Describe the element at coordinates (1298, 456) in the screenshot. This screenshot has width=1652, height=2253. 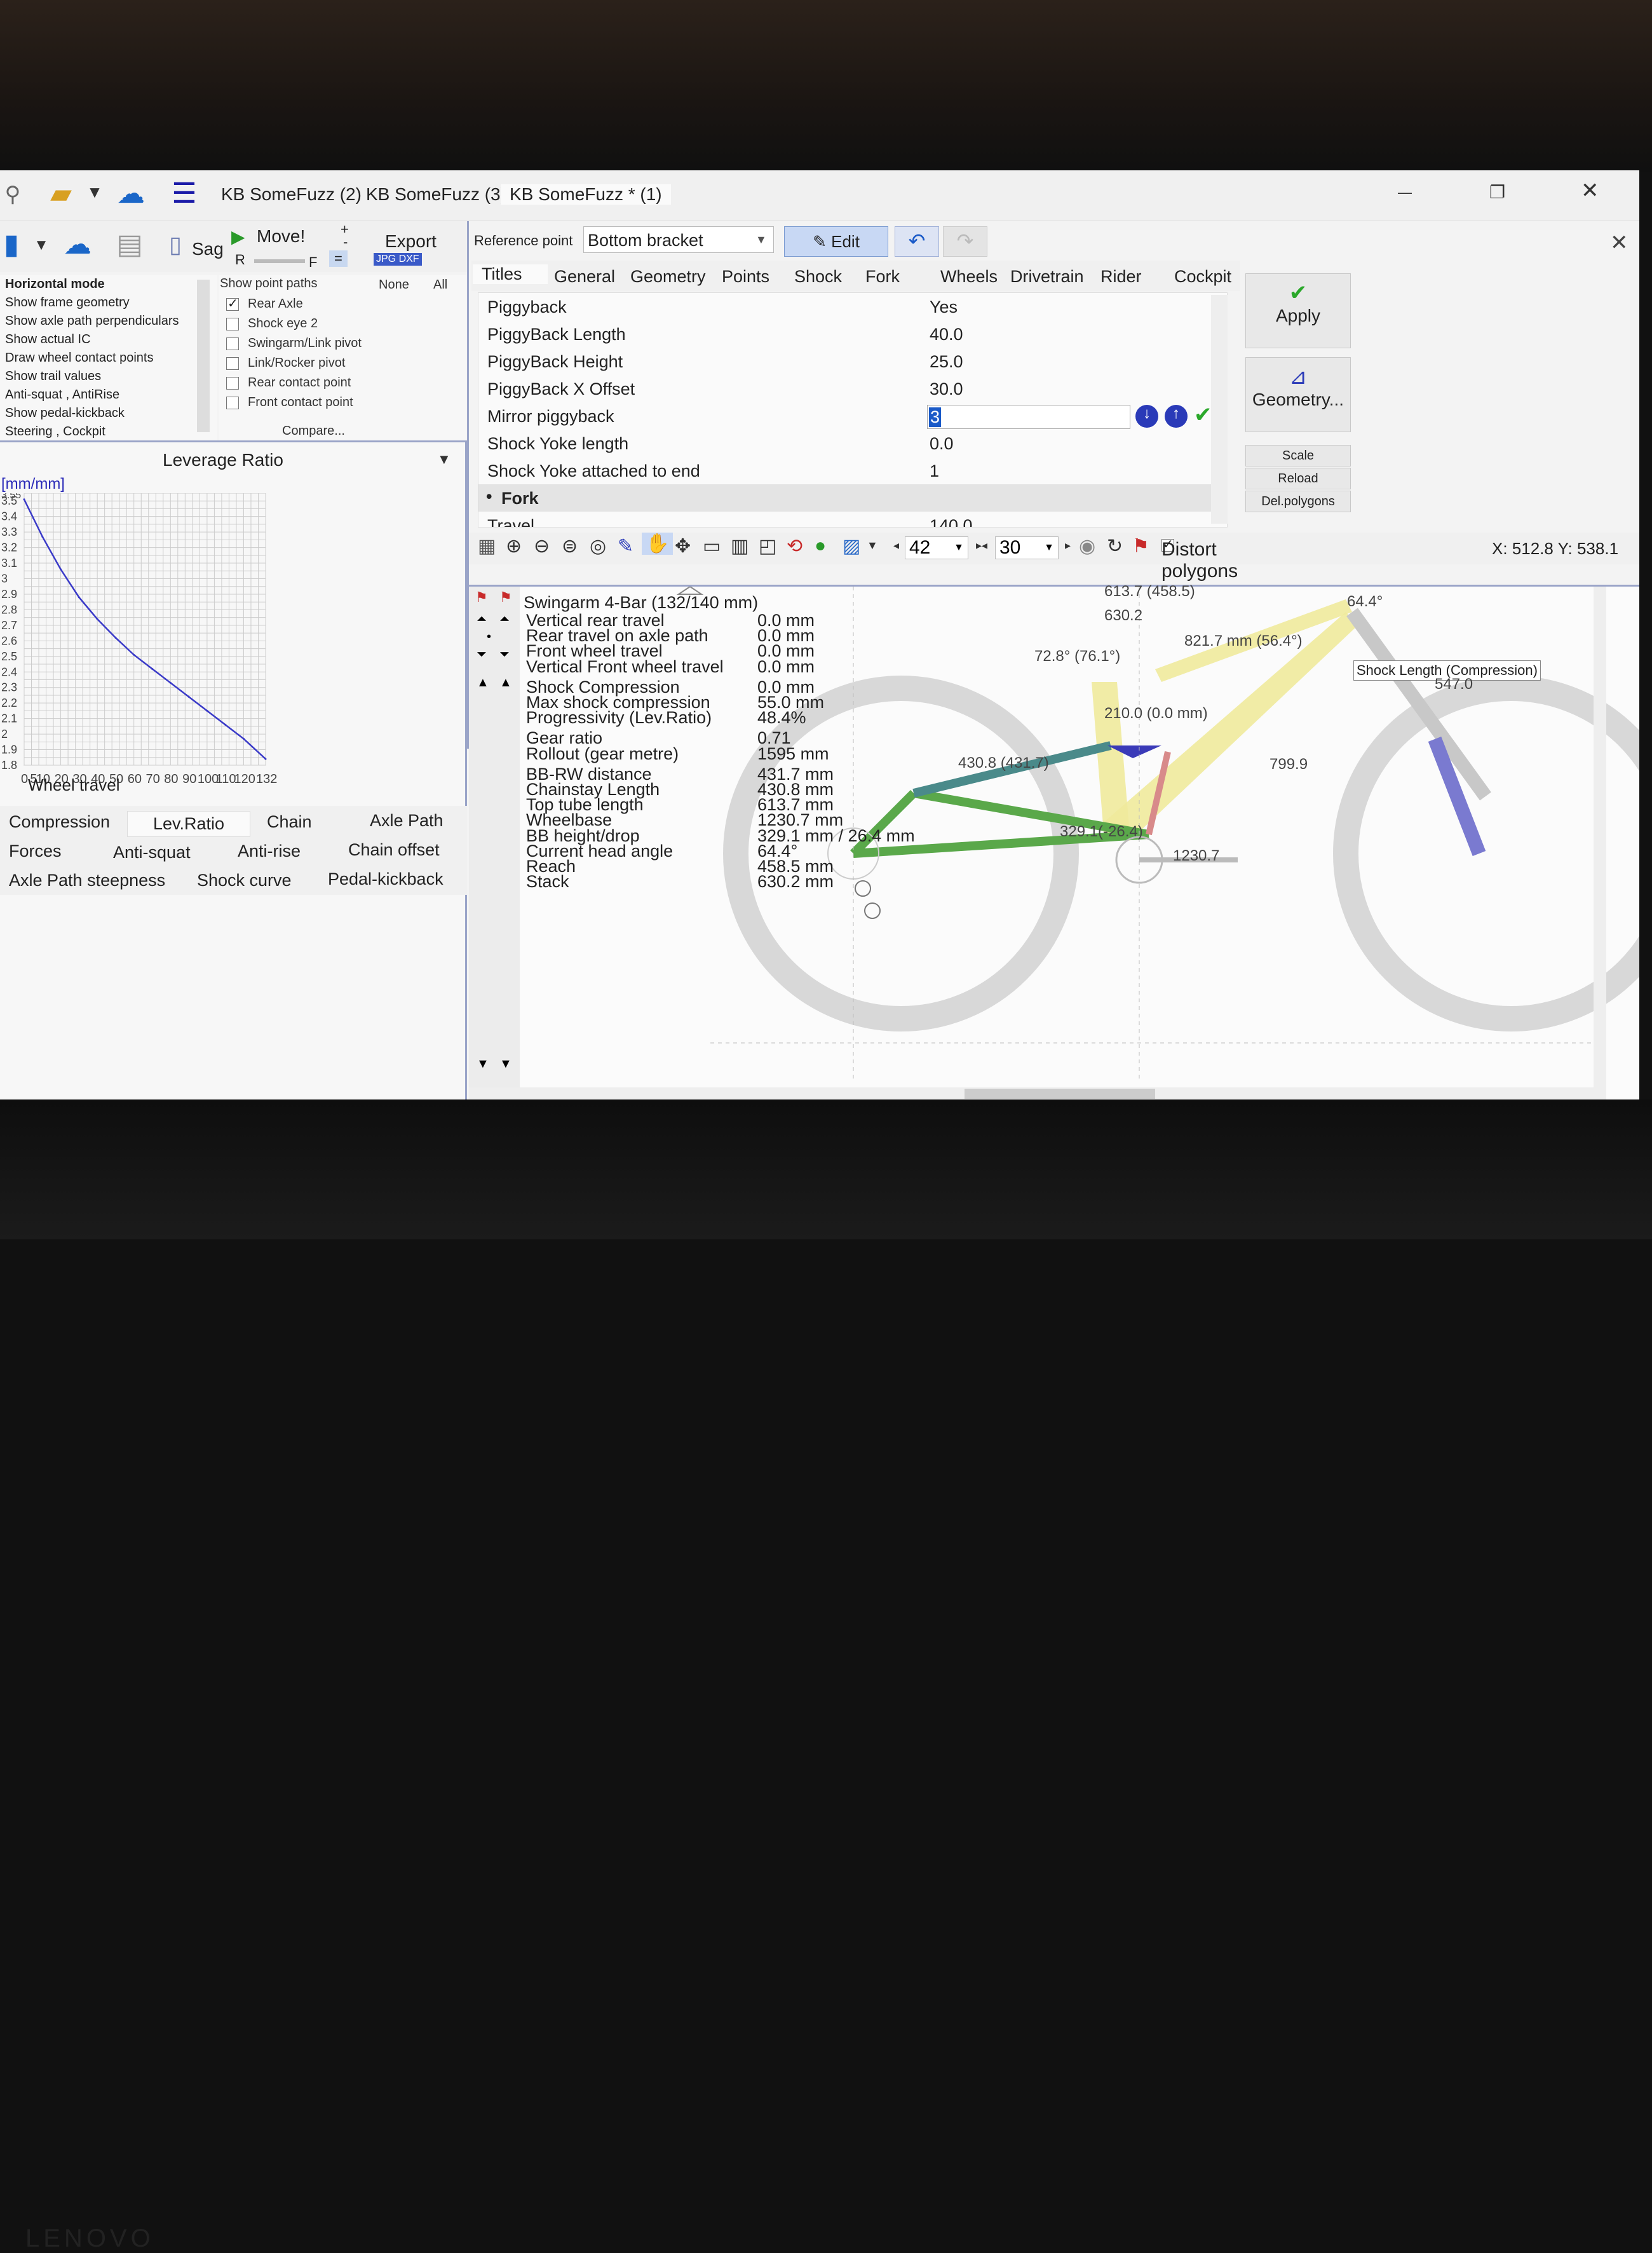
I see `scale-button: Scale` at that location.